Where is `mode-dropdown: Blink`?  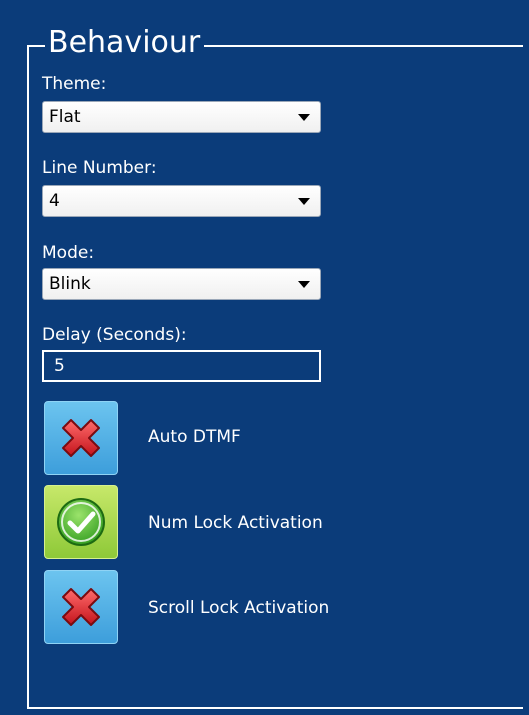
mode-dropdown: Blink is located at coordinates (181, 284).